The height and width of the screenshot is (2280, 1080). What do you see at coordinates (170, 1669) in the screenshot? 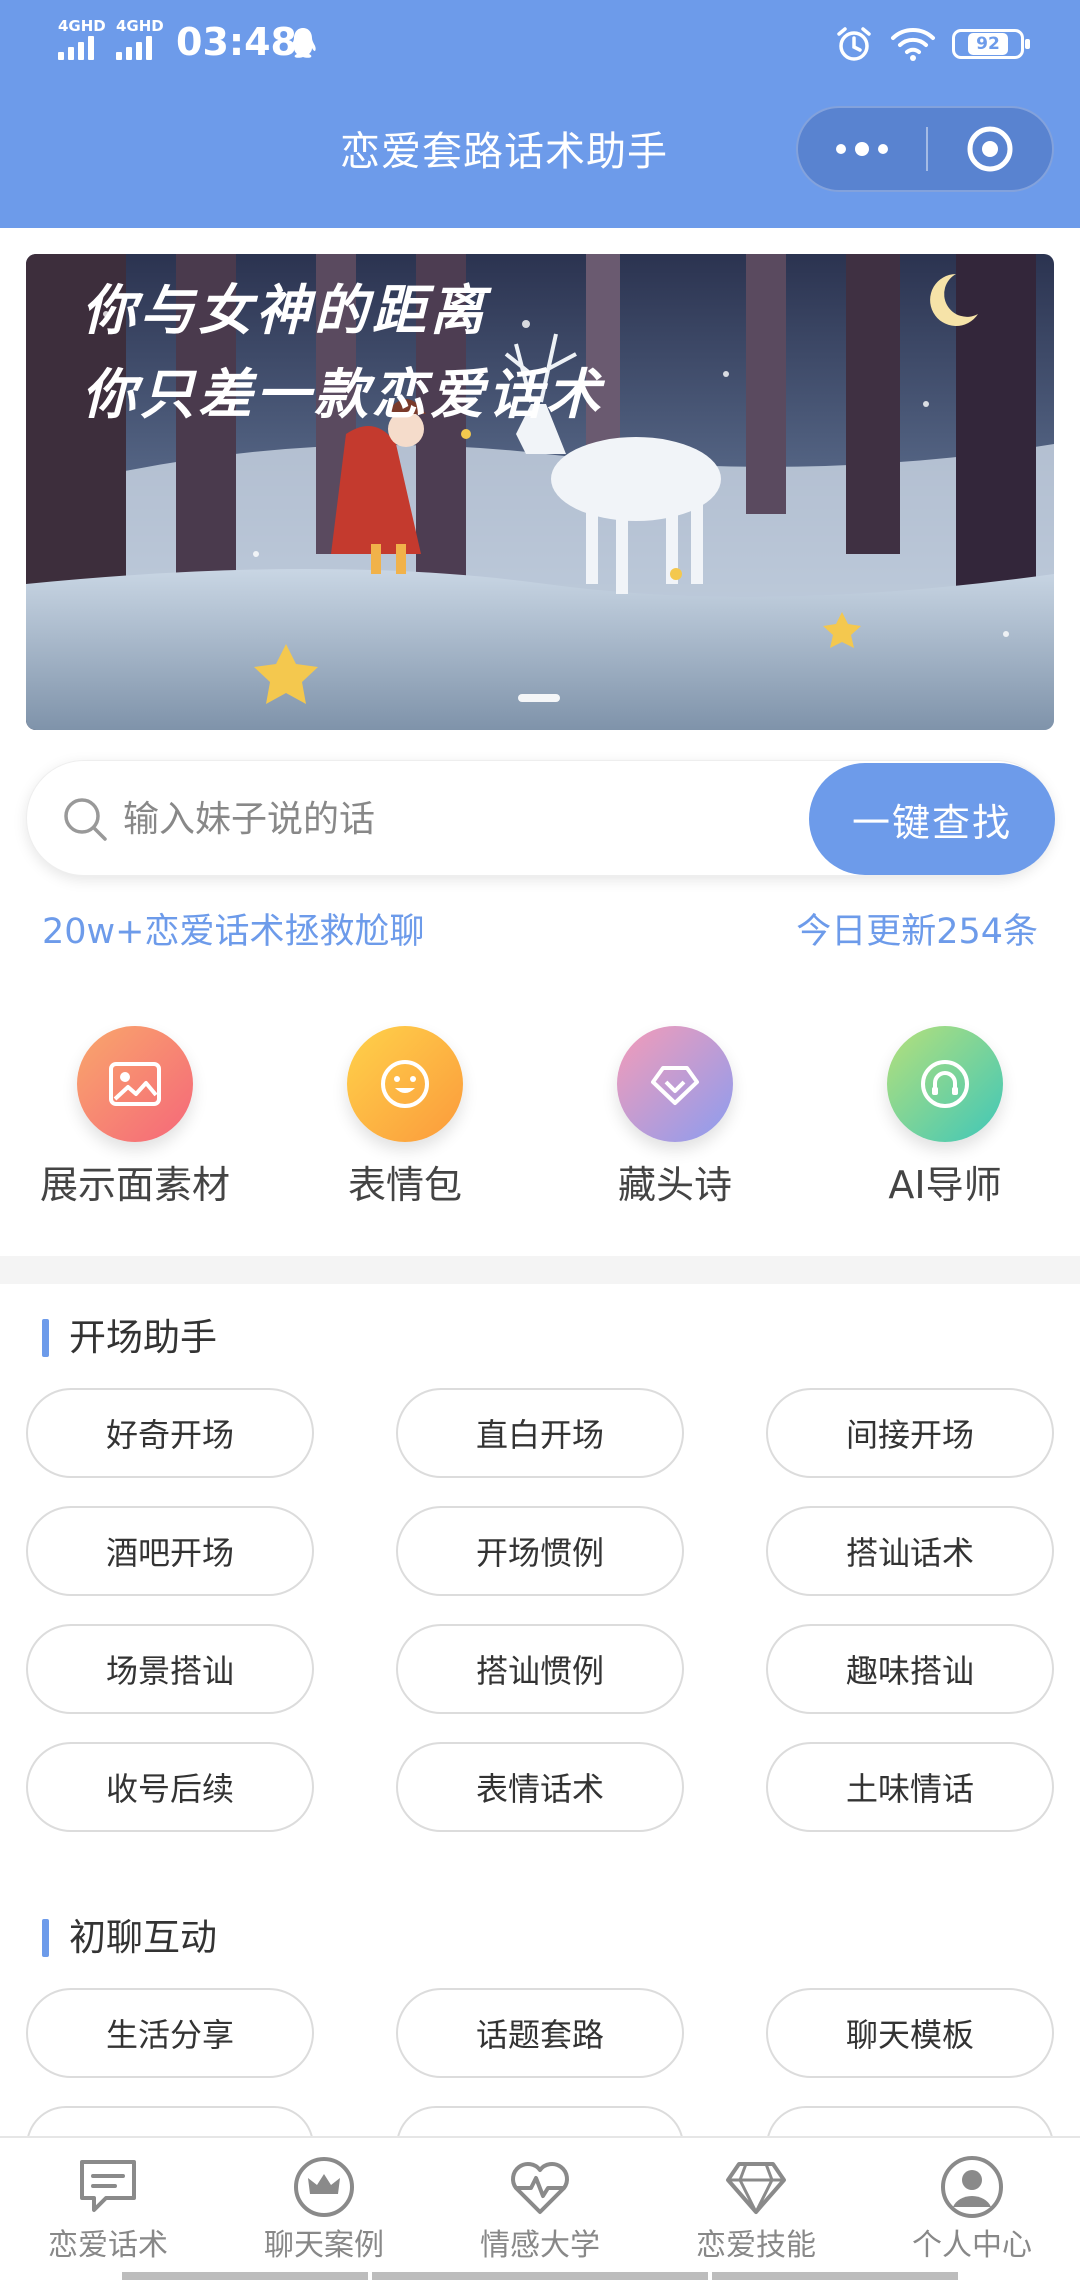
I see `tag-button: 场景搭讪` at bounding box center [170, 1669].